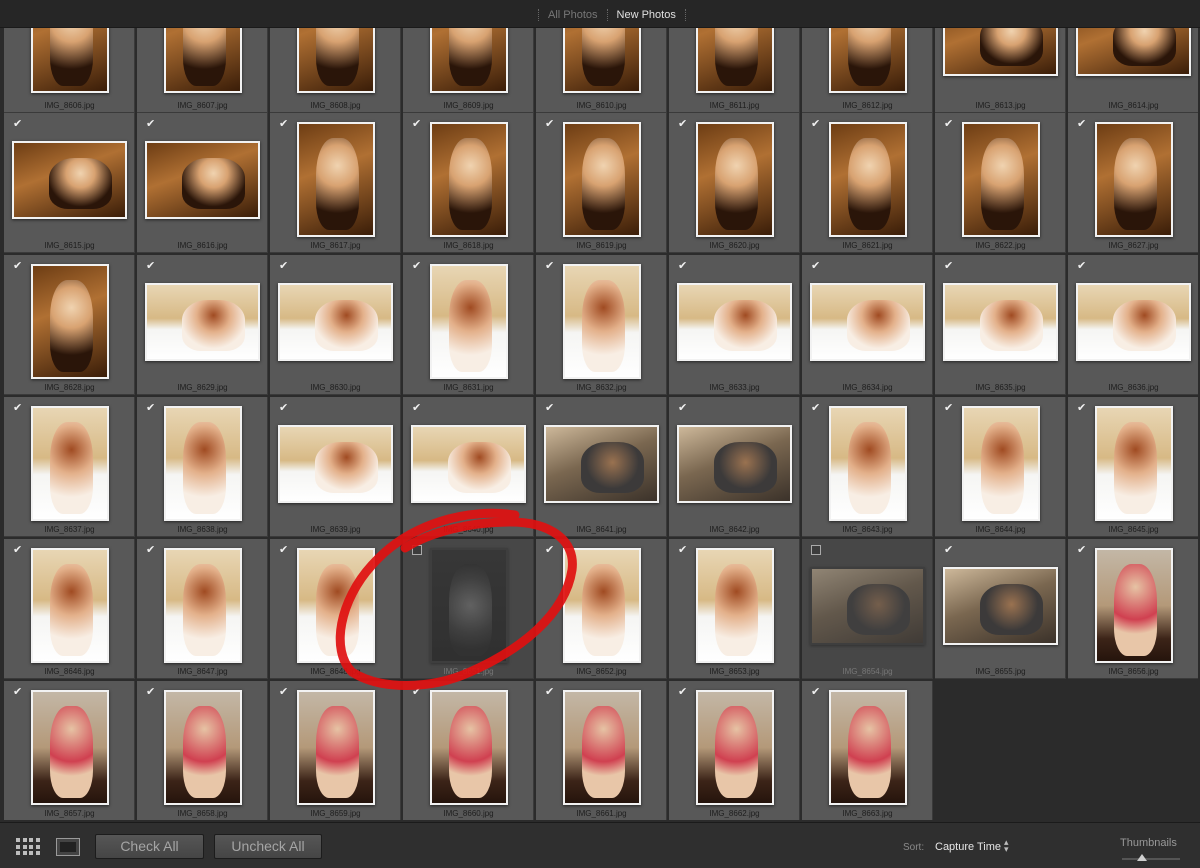  I want to click on photo-cell: IMG_8609.jpg, so click(468, 70).